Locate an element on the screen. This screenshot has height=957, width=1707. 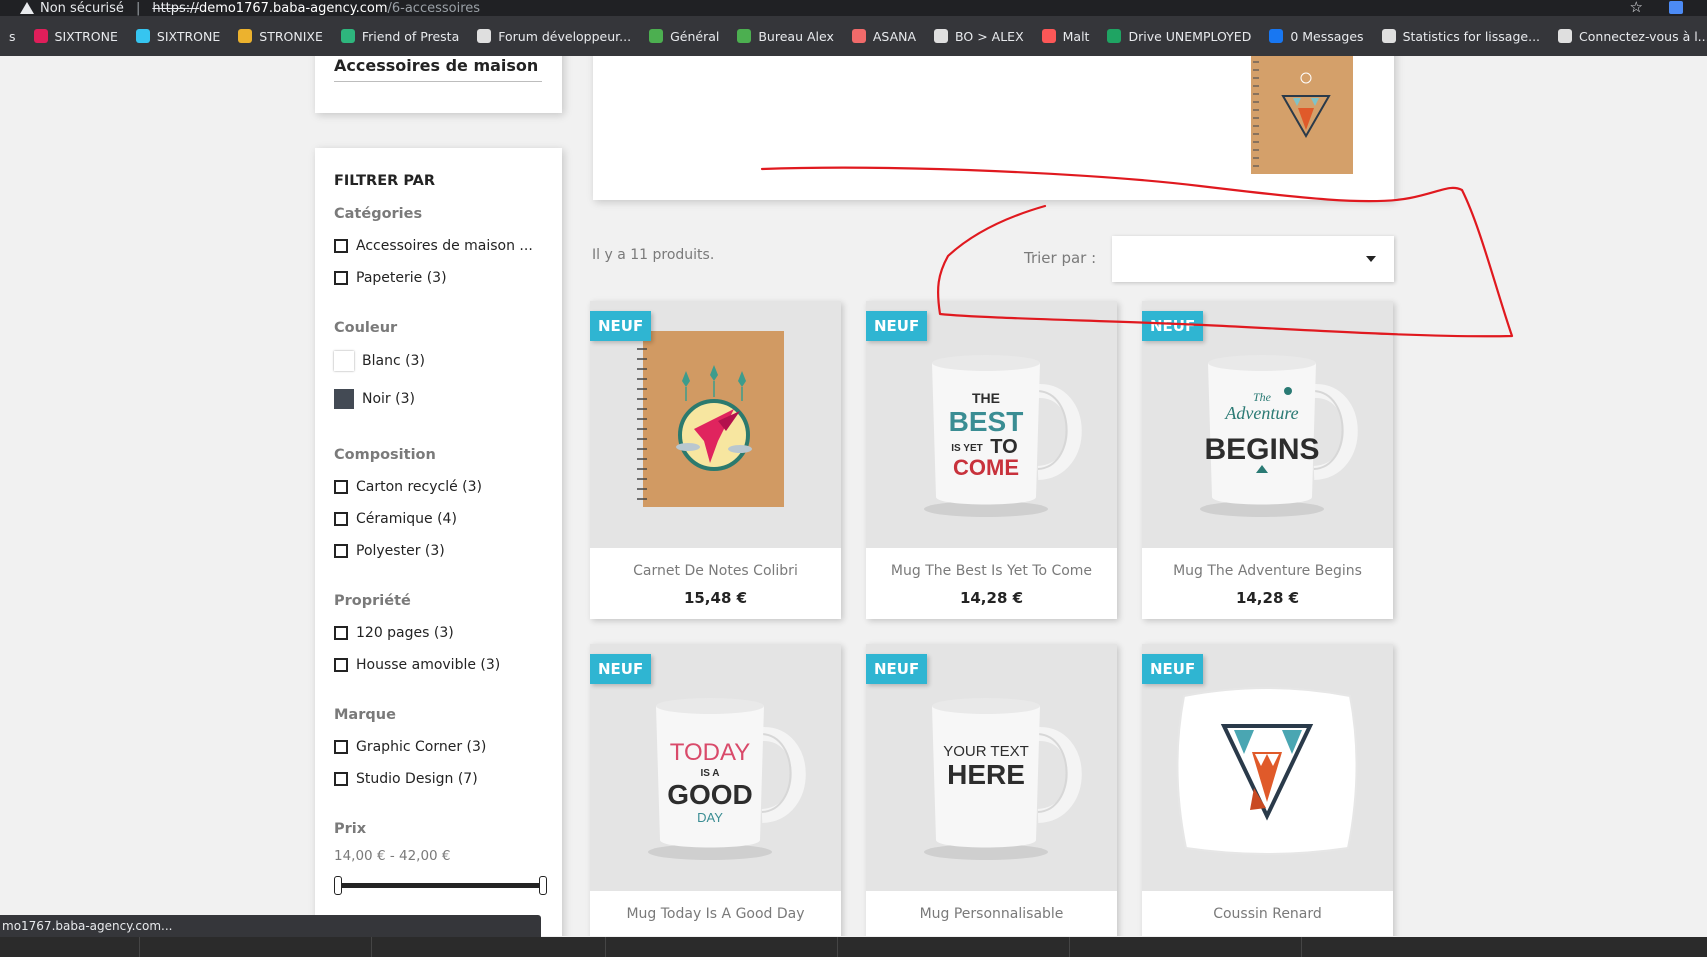
bookmark-item: s is located at coordinates (12, 36).